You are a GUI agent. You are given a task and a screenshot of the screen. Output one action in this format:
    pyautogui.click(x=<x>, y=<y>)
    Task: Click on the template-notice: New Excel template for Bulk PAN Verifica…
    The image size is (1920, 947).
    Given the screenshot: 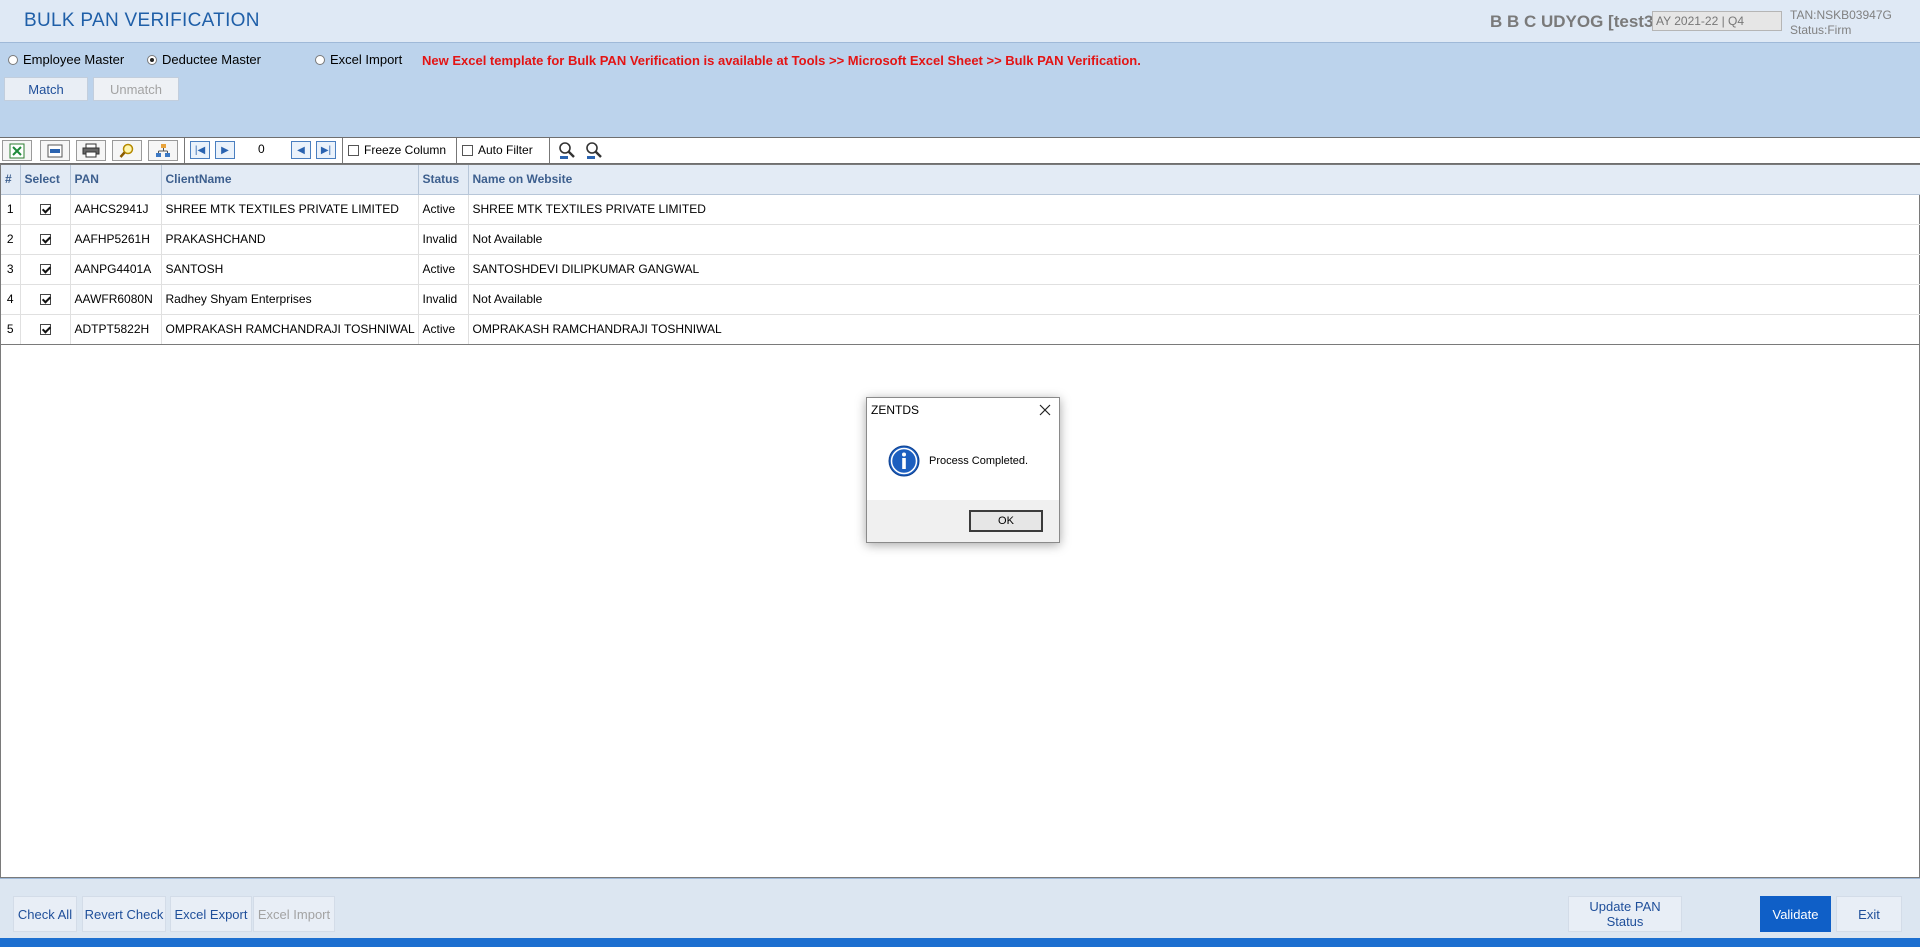 What is the action you would take?
    pyautogui.click(x=781, y=60)
    